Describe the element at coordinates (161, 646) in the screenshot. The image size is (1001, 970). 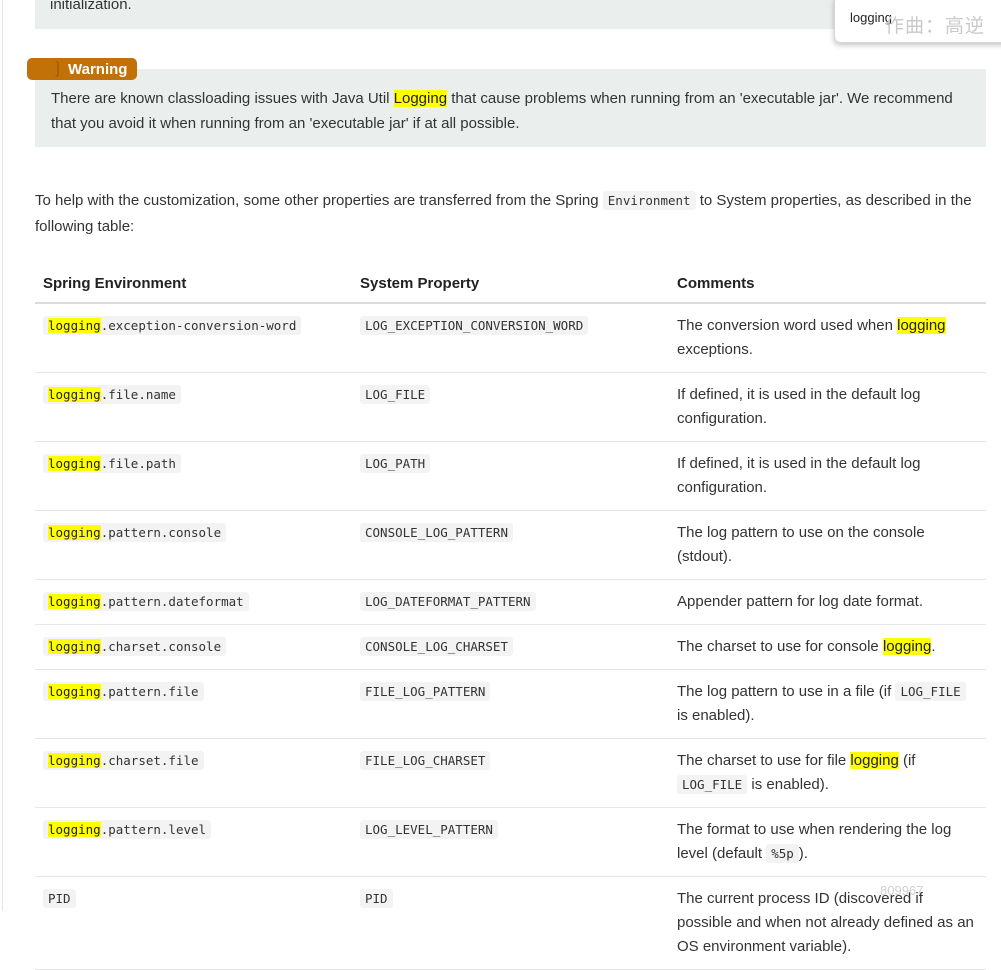
I see `env-property-rest: .charset.console` at that location.